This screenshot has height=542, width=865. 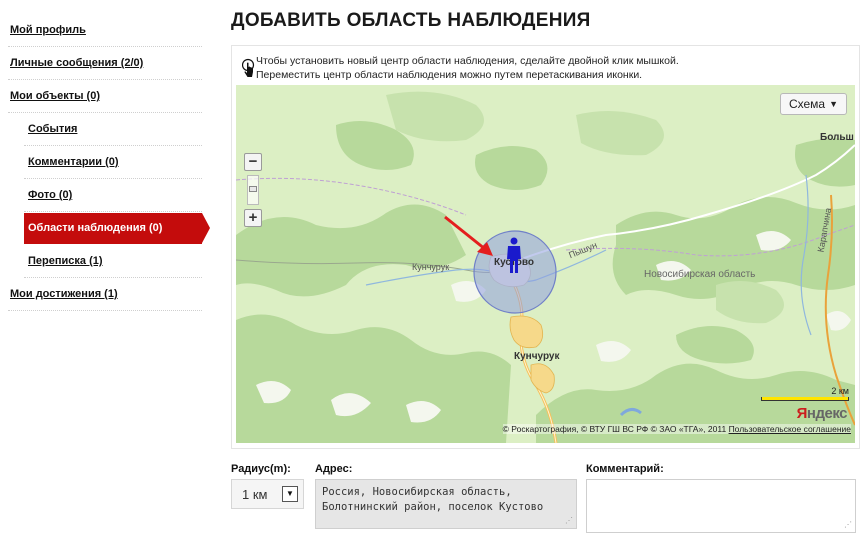 I want to click on map-scale-bar, so click(x=805, y=399).